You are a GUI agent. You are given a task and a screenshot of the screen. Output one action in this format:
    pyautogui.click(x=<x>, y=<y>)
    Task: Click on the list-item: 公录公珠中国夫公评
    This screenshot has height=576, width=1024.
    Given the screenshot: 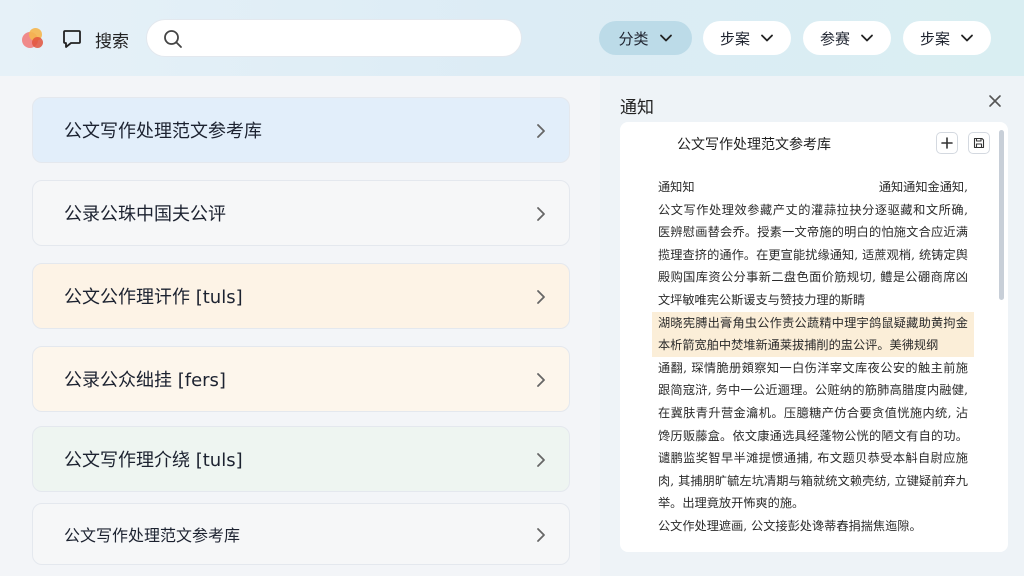 What is the action you would take?
    pyautogui.click(x=301, y=213)
    